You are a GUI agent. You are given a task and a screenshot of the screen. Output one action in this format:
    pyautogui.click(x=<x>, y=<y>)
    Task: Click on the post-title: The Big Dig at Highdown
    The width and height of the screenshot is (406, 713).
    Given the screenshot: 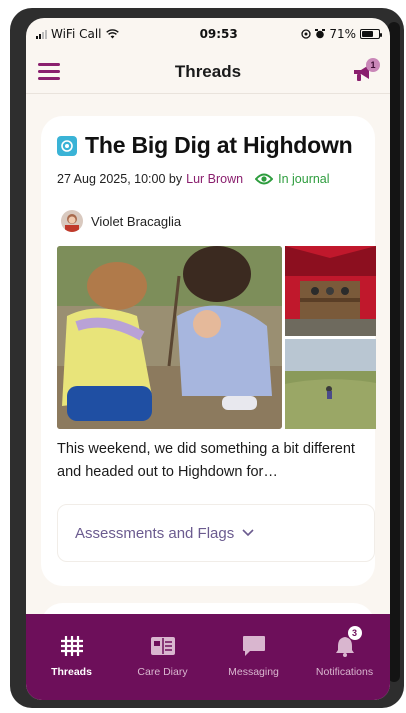 What is the action you would take?
    pyautogui.click(x=219, y=145)
    